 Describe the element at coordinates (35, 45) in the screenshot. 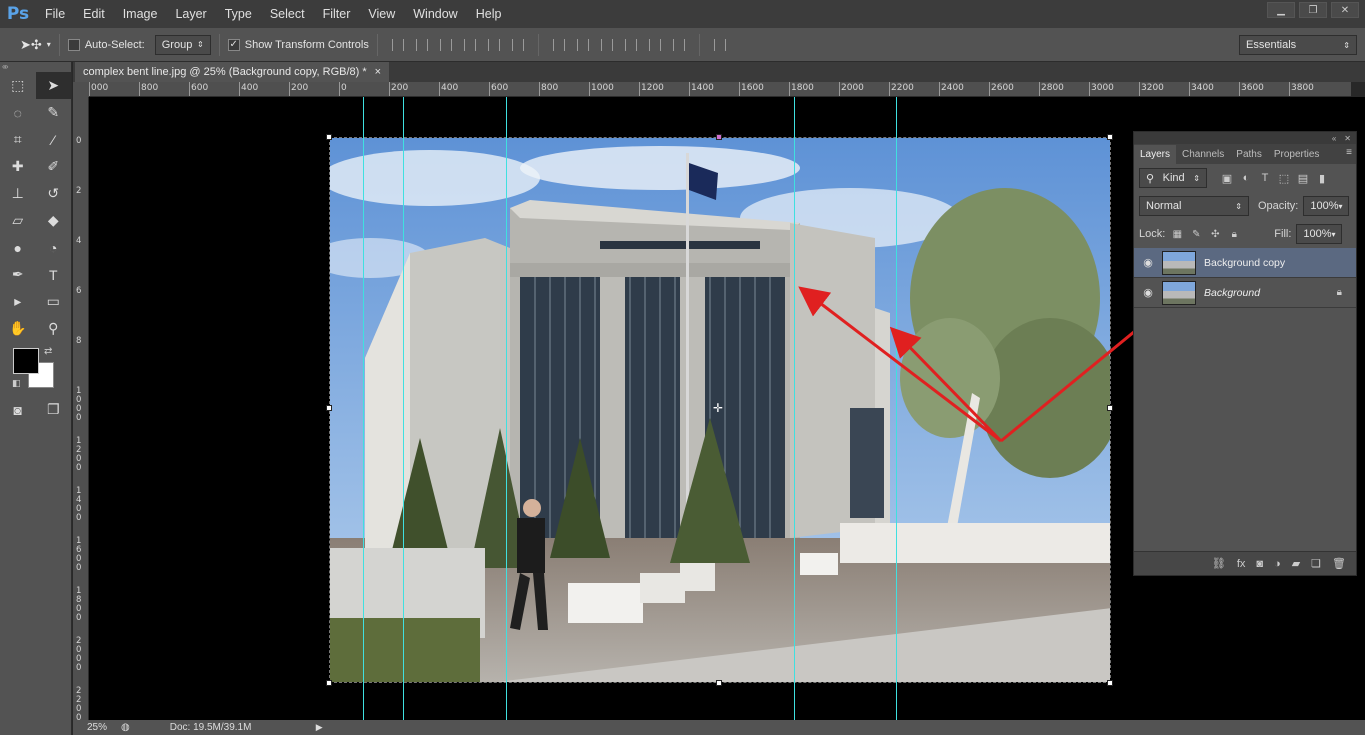

I see `move-tool-preset: ➤✣ ▾` at that location.